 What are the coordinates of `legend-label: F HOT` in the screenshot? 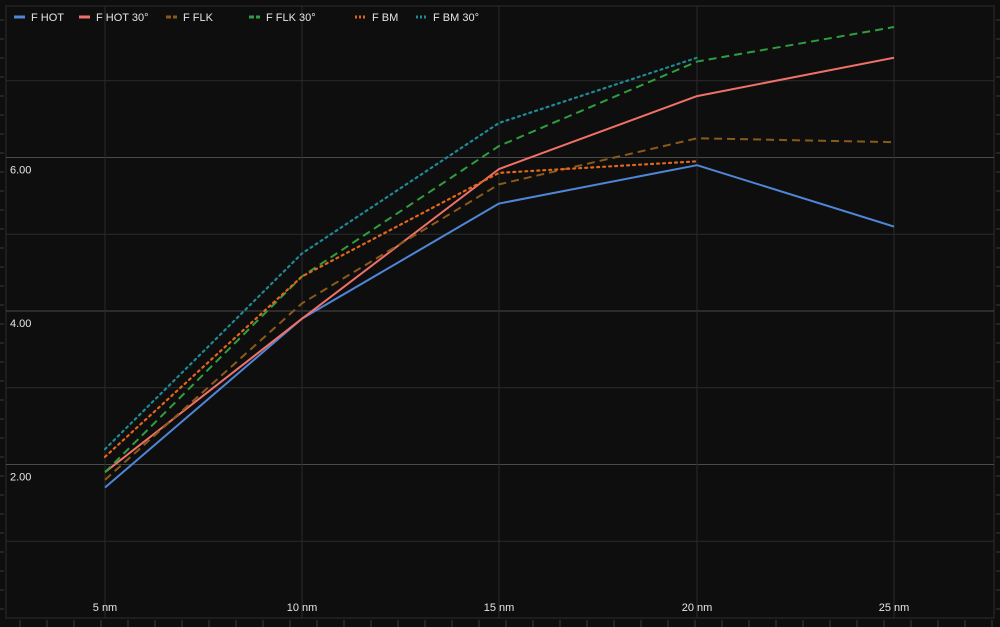 It's located at (47, 18).